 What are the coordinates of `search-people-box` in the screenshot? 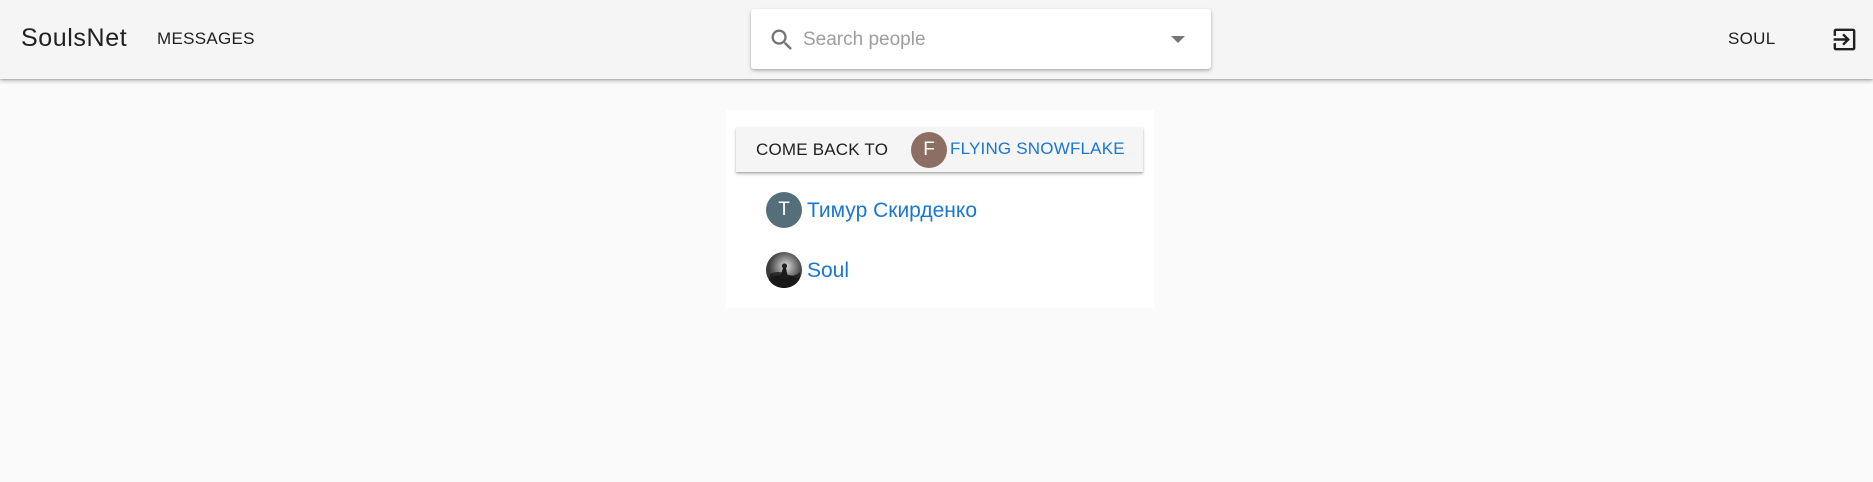 It's located at (981, 39).